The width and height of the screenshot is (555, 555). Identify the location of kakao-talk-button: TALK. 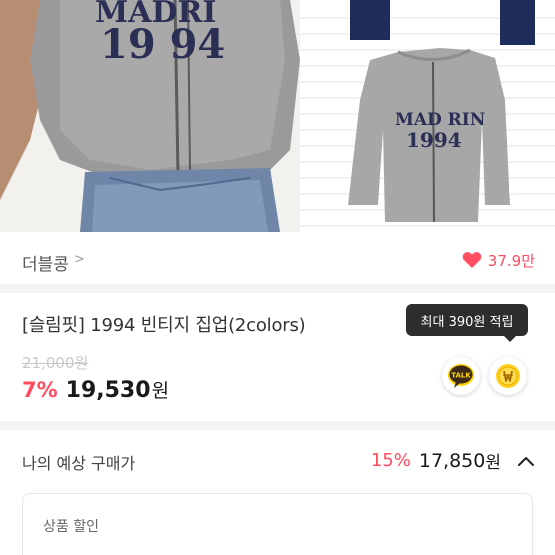
(461, 376).